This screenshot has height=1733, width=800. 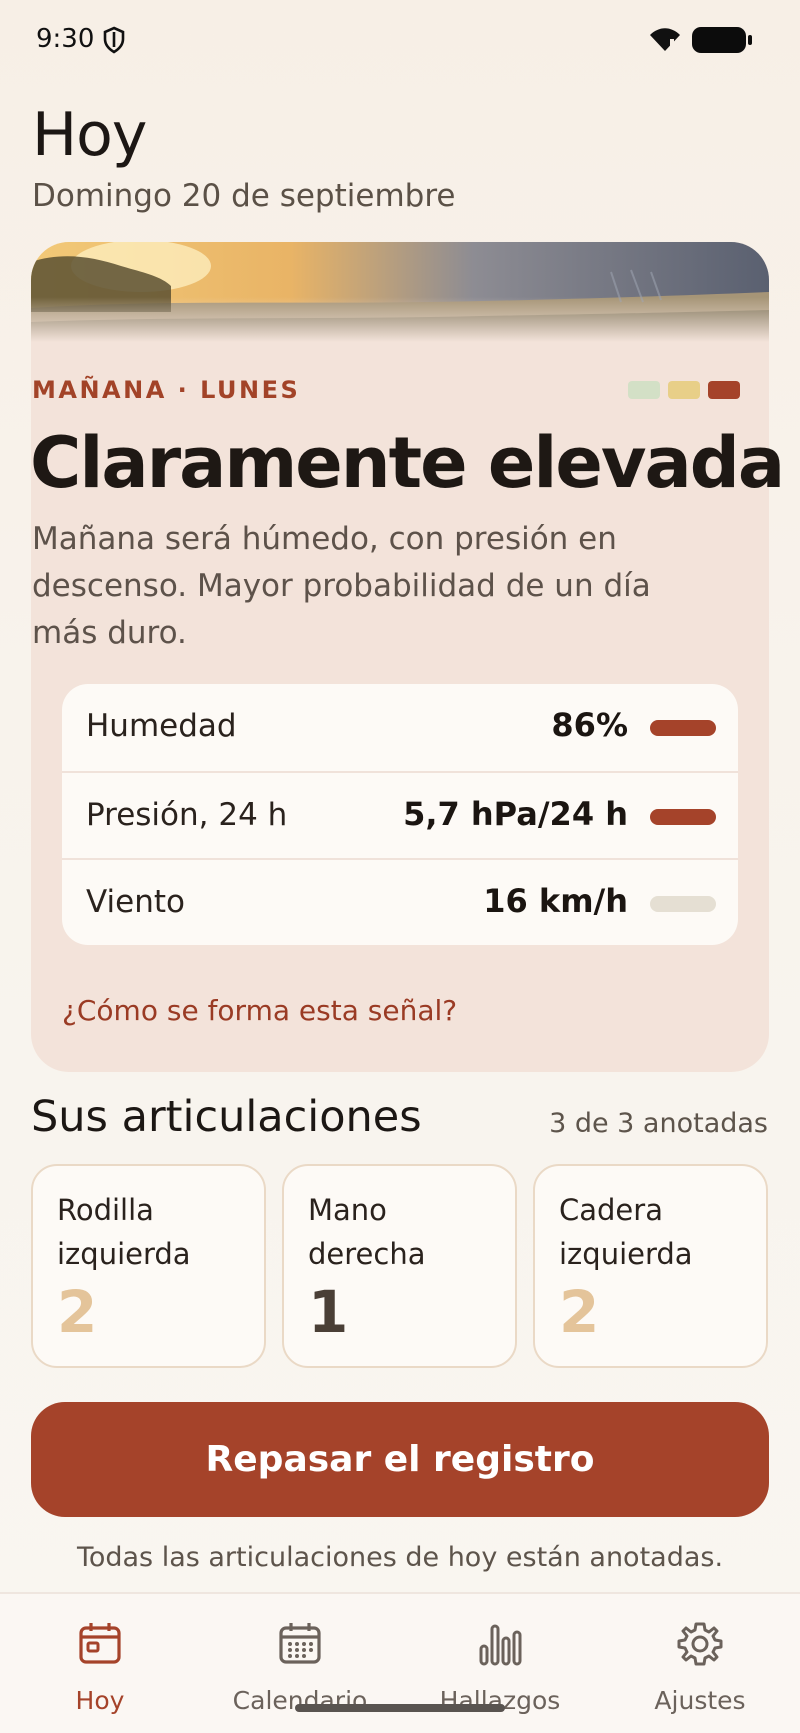 What do you see at coordinates (658, 1123) in the screenshot?
I see `joints-count: 3 de 3 anotadas` at bounding box center [658, 1123].